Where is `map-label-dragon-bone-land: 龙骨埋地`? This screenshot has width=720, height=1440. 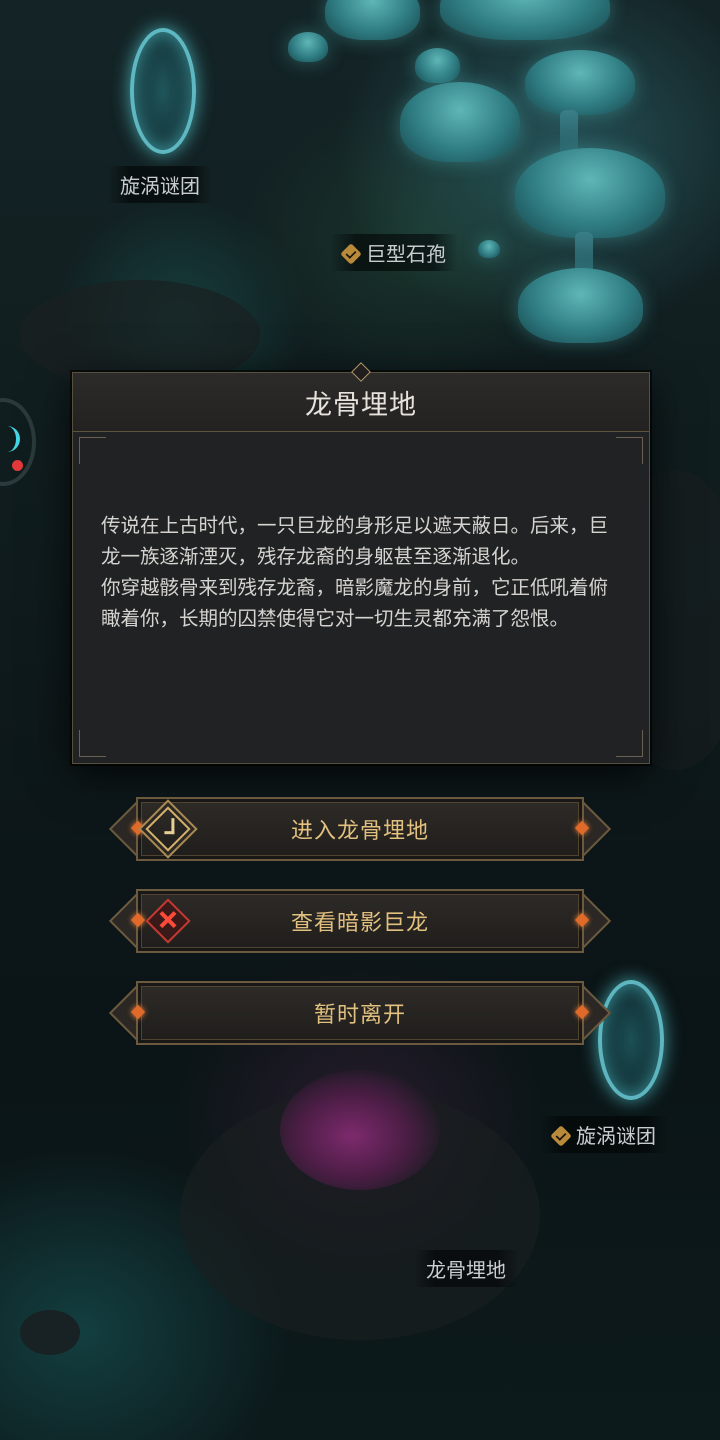 map-label-dragon-bone-land: 龙骨埋地 is located at coordinates (466, 1268).